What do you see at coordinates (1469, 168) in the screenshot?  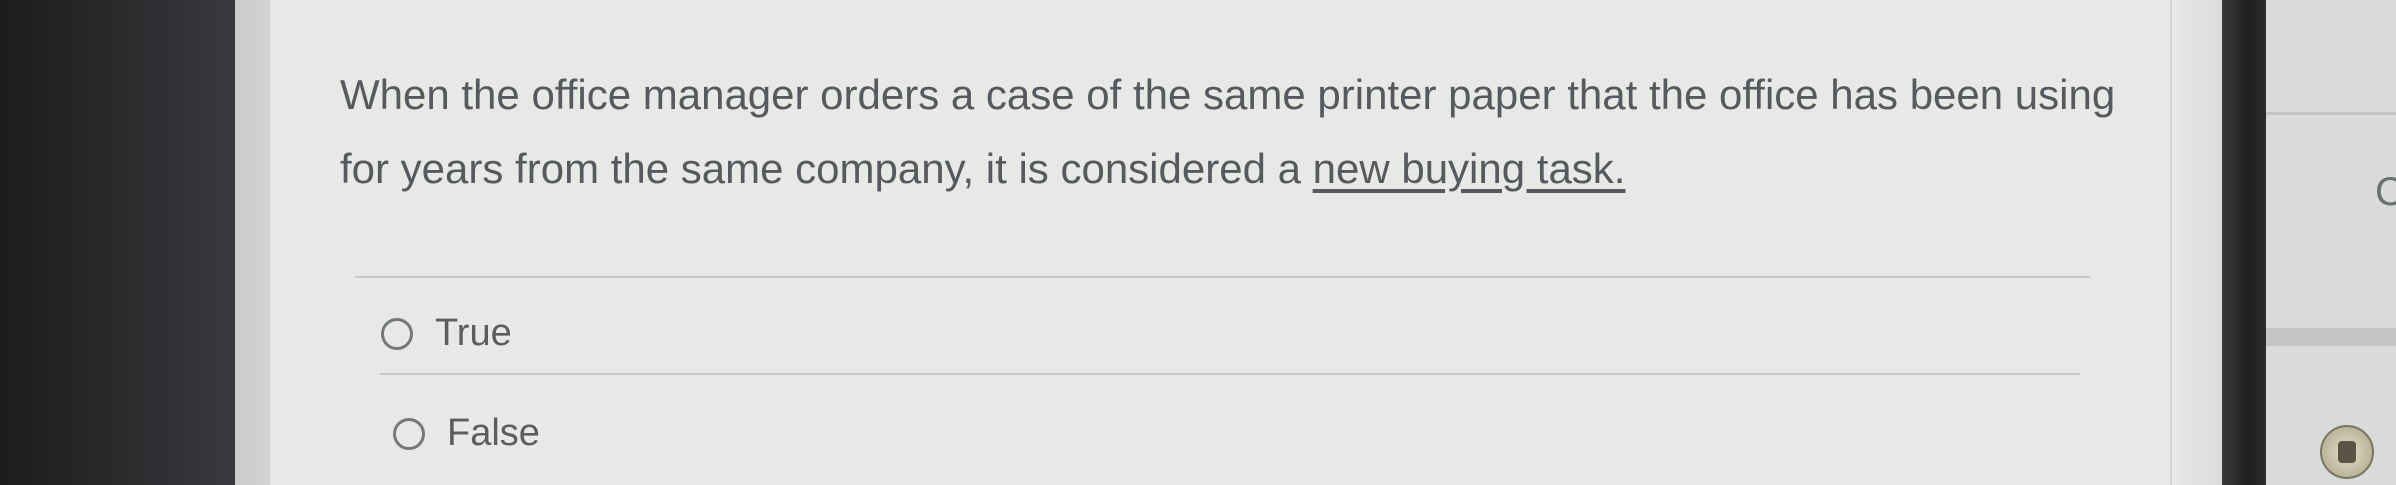 I see `question-emphasis: new buying task.` at bounding box center [1469, 168].